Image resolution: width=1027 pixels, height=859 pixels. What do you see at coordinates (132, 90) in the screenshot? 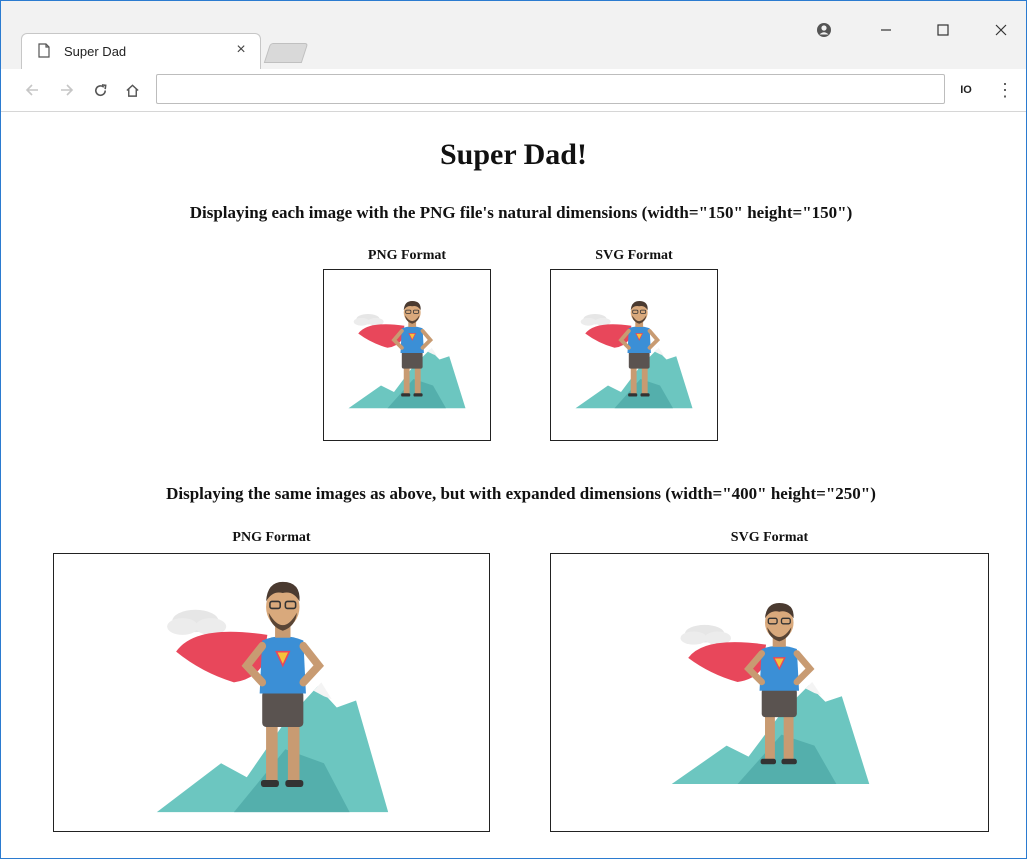
I see `home-icon` at bounding box center [132, 90].